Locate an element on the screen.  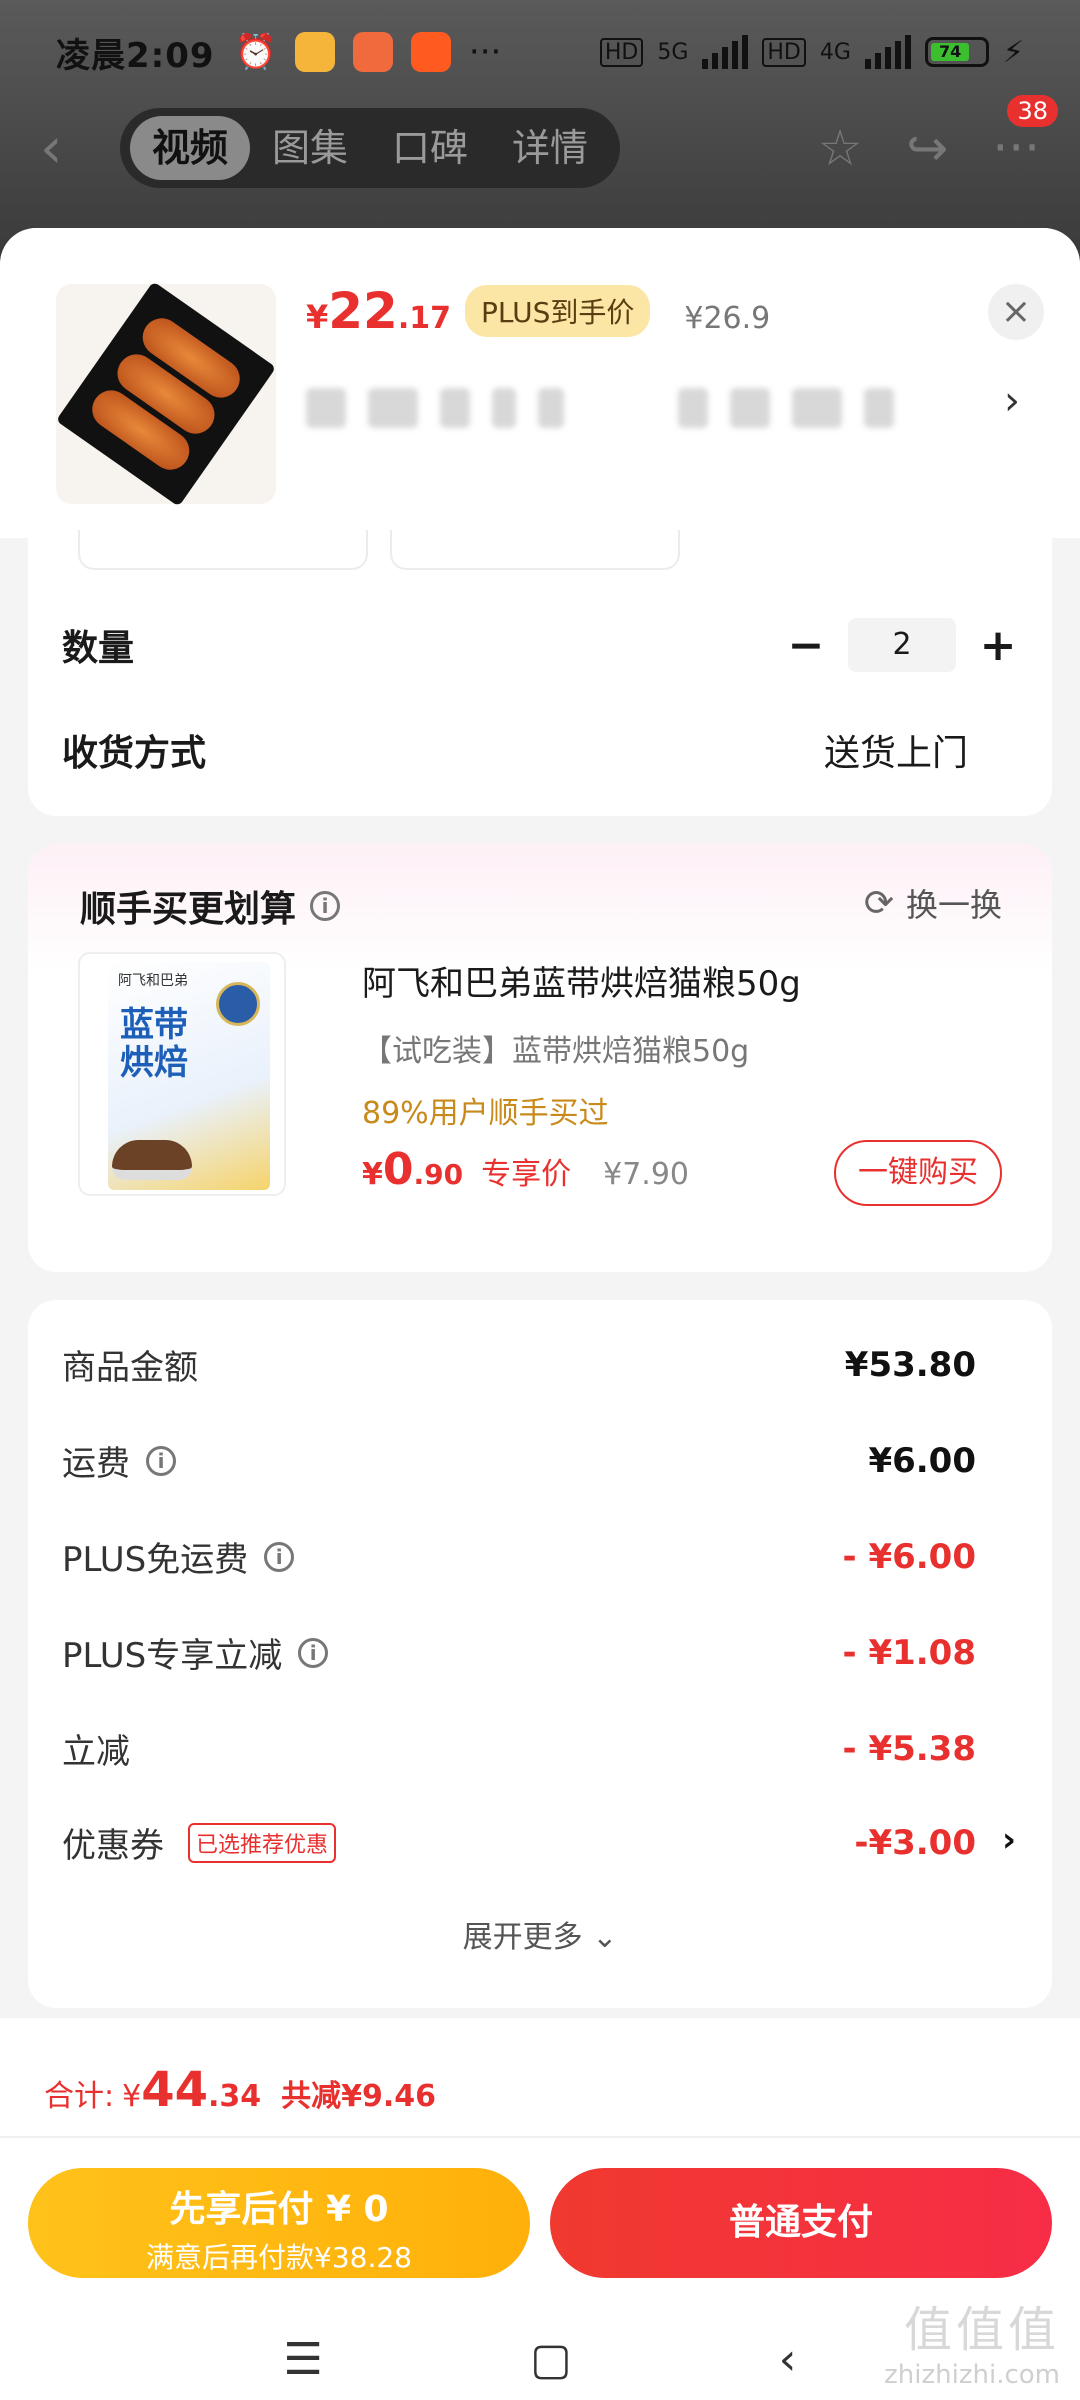
chicken-wings-image is located at coordinates (166, 394).